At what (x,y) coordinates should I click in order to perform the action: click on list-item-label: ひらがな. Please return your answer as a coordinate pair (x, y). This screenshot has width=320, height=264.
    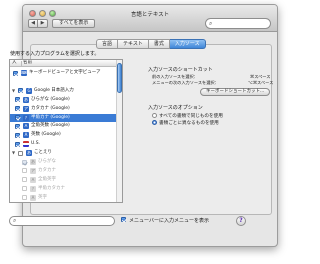
    Looking at the image, I should click on (47, 161).